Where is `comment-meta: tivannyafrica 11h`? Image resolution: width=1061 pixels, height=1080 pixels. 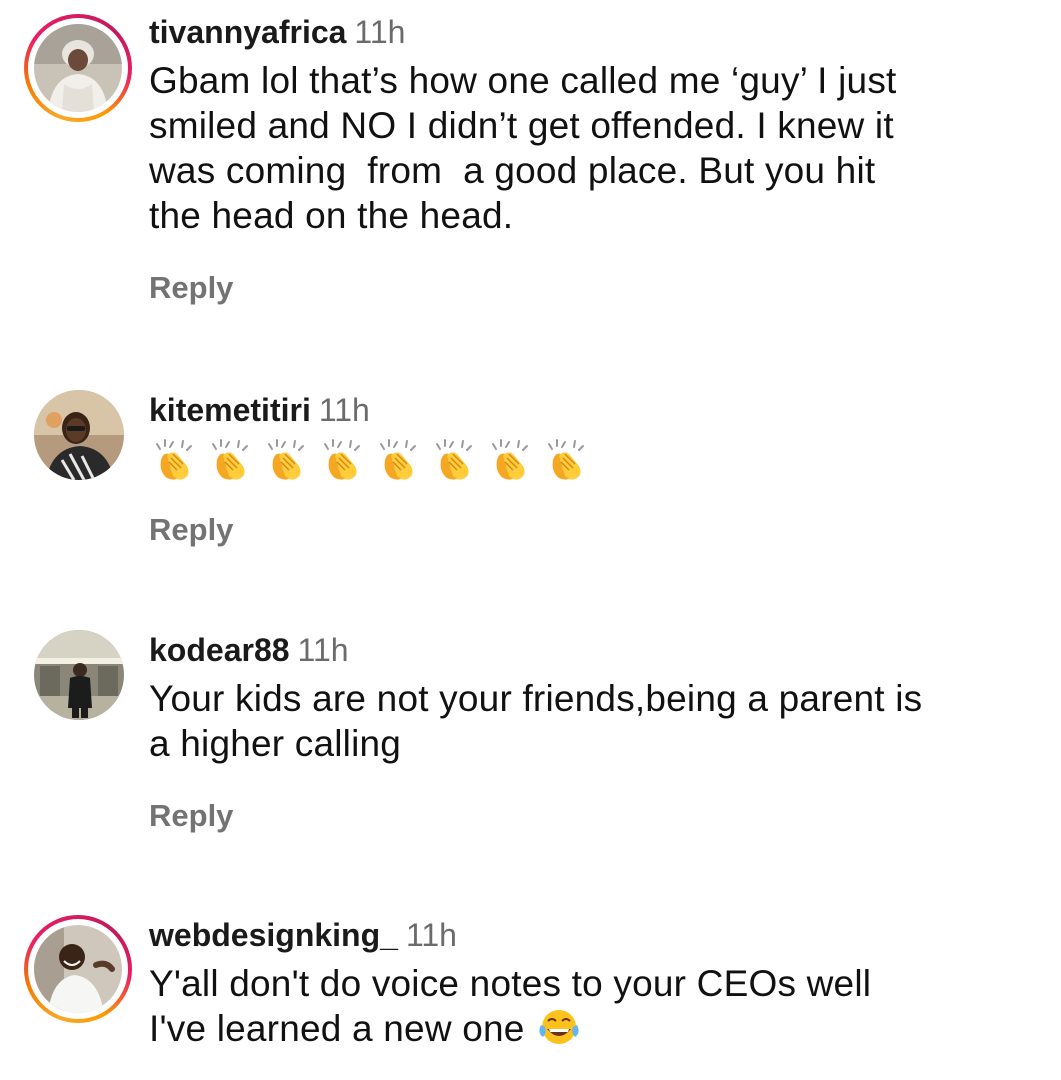
comment-meta: tivannyafrica 11h is located at coordinates (590, 32).